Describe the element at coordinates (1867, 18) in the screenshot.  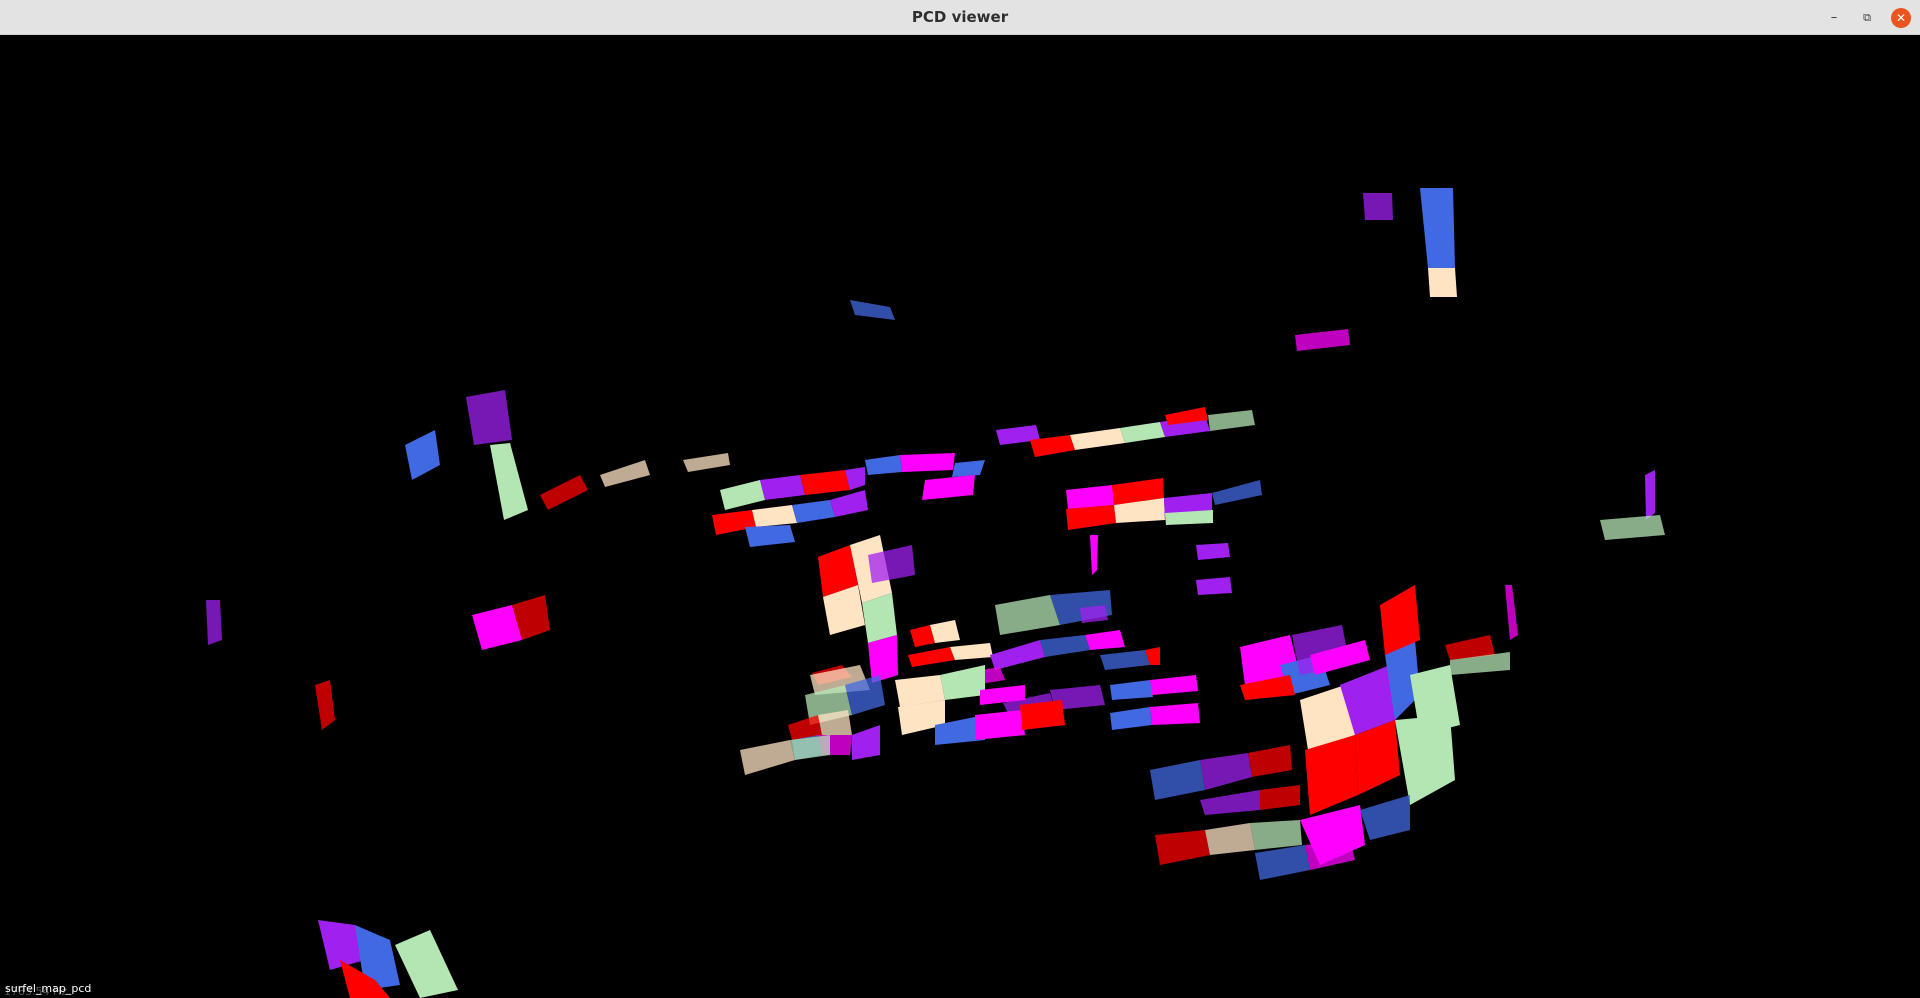
I see `maximize-button: ⧉` at that location.